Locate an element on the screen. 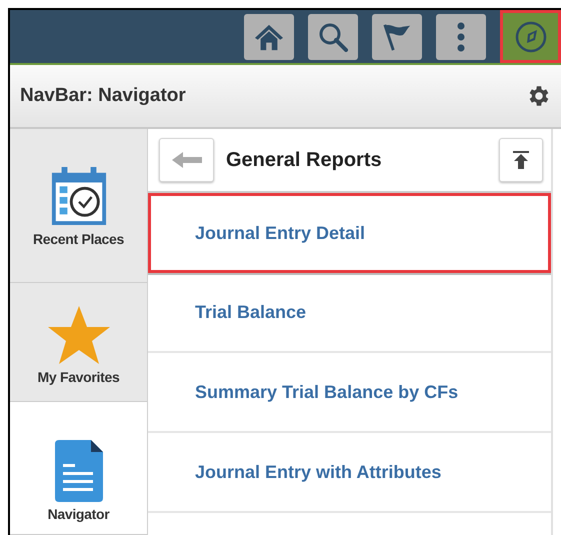 The height and width of the screenshot is (535, 561). home-button is located at coordinates (269, 37).